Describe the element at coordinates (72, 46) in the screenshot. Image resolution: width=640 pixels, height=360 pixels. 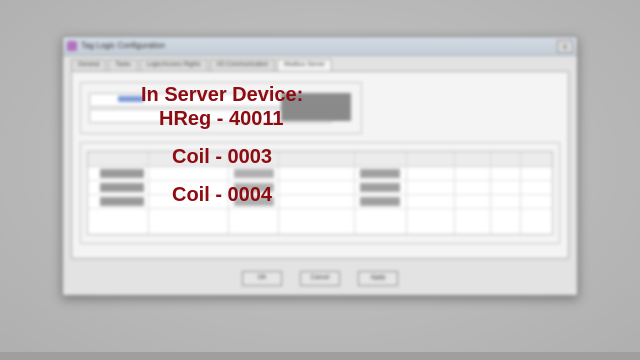
I see `app-icon` at that location.